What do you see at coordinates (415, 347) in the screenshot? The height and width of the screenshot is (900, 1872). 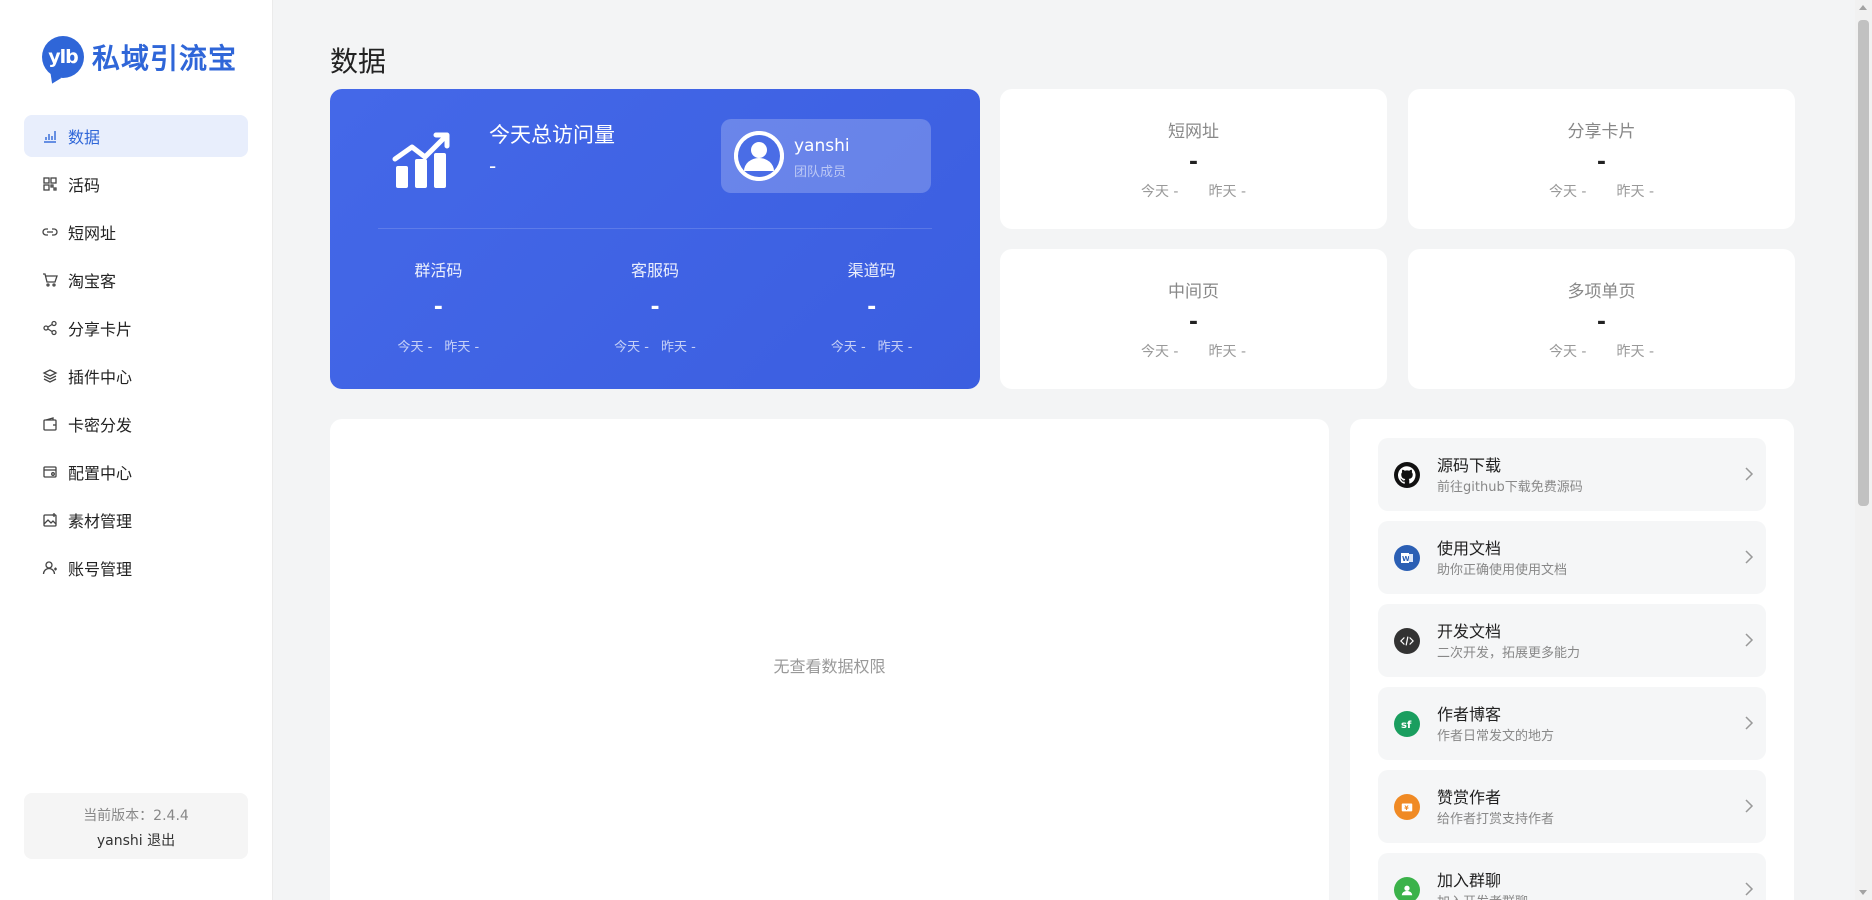 I see `hero-stat-today: 今天 -` at bounding box center [415, 347].